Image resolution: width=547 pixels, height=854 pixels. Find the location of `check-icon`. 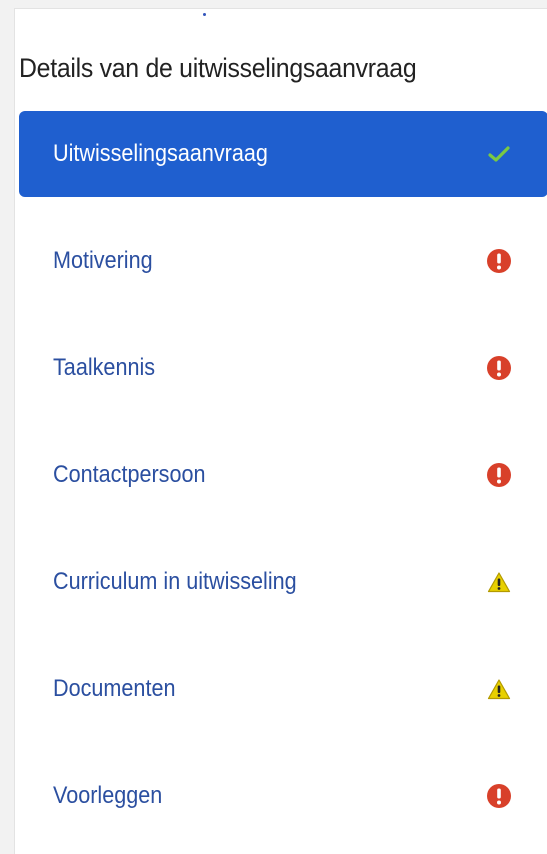

check-icon is located at coordinates (499, 154).